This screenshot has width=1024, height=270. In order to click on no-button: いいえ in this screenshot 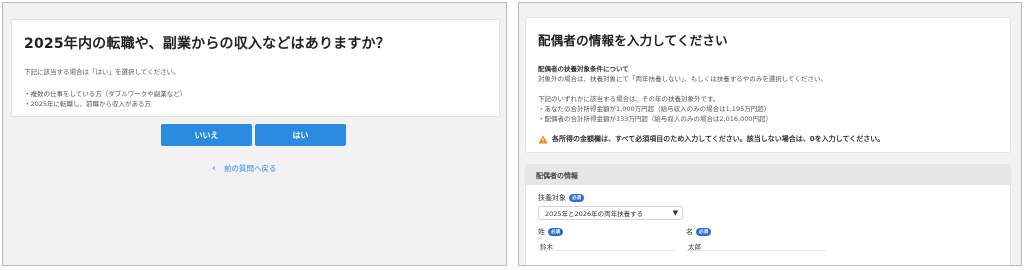, I will do `click(206, 135)`.